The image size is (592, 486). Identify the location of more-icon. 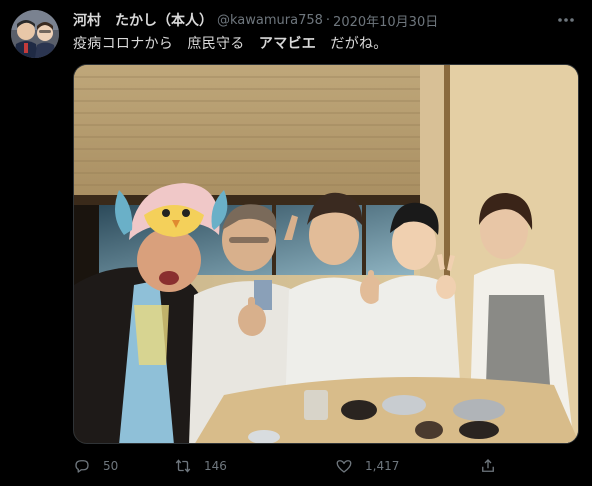
(566, 20).